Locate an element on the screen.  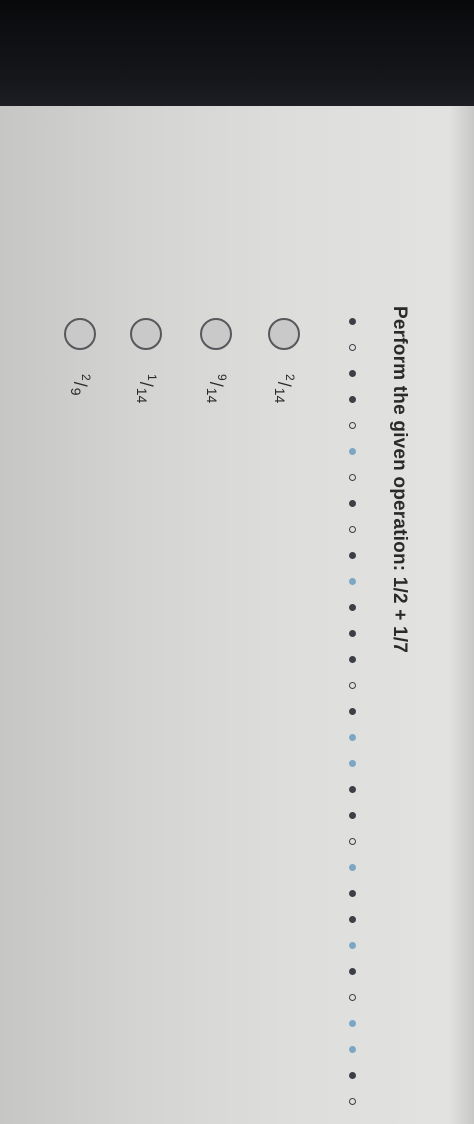
answer-label: 2/14 is located at coordinates (285, 389).